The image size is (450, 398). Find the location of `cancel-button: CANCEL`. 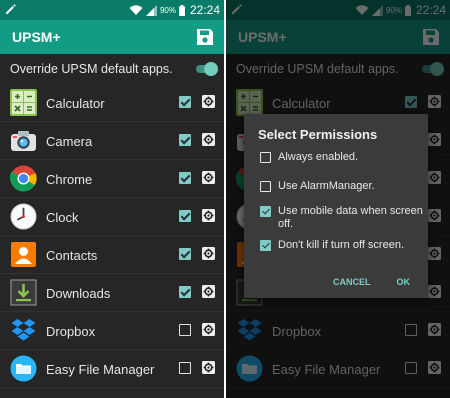

cancel-button: CANCEL is located at coordinates (352, 282).